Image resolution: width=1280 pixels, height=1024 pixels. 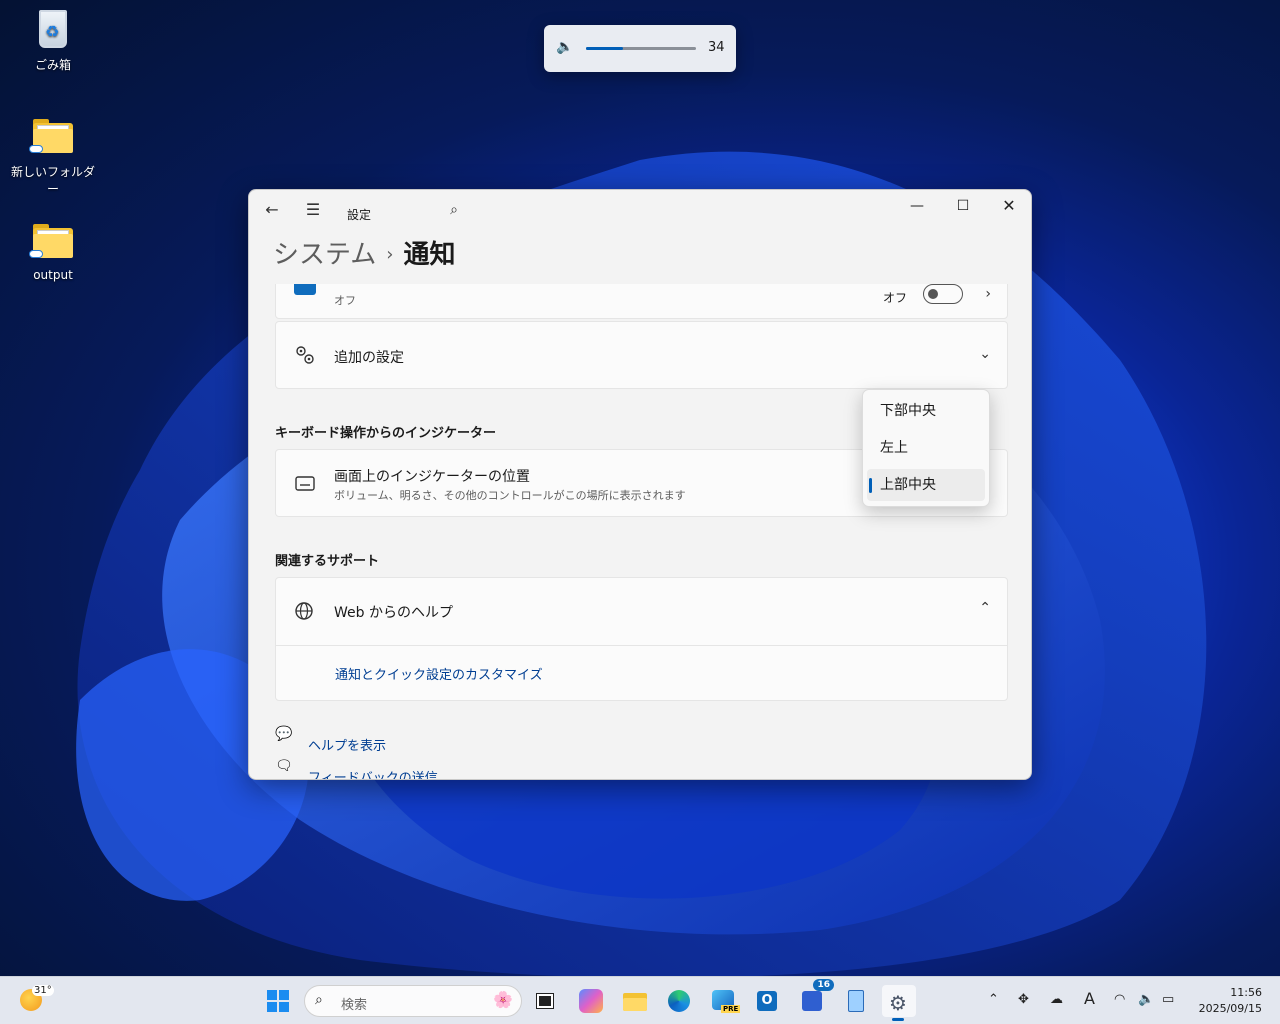 What do you see at coordinates (716, 47) in the screenshot?
I see `volume-value: 34` at bounding box center [716, 47].